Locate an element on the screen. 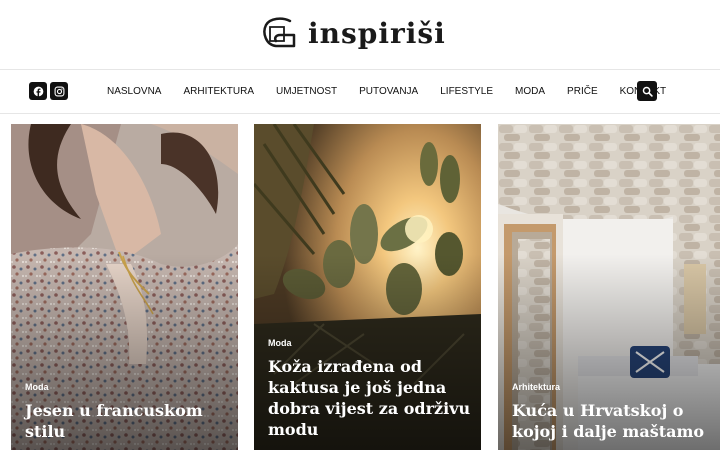 This screenshot has height=450, width=720. nav-item-putovanja: PUTOVANJA is located at coordinates (388, 91).